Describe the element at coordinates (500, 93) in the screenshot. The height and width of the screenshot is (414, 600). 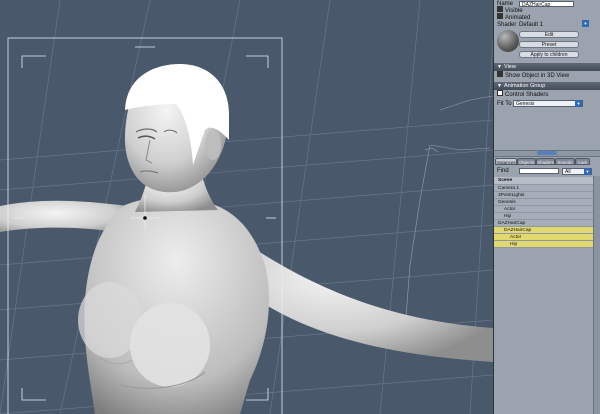
I see `control-shaders-checkbox` at that location.